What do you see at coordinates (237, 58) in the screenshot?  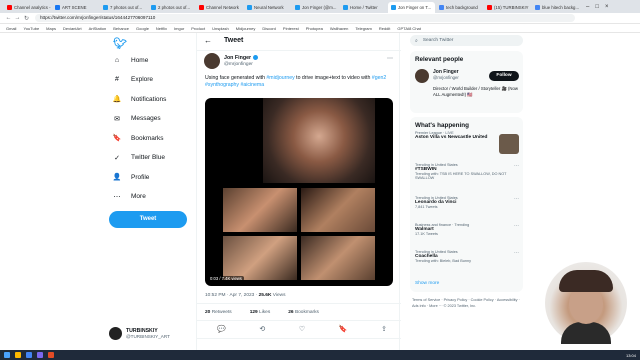 I see `author-name: Jon Finger` at bounding box center [237, 58].